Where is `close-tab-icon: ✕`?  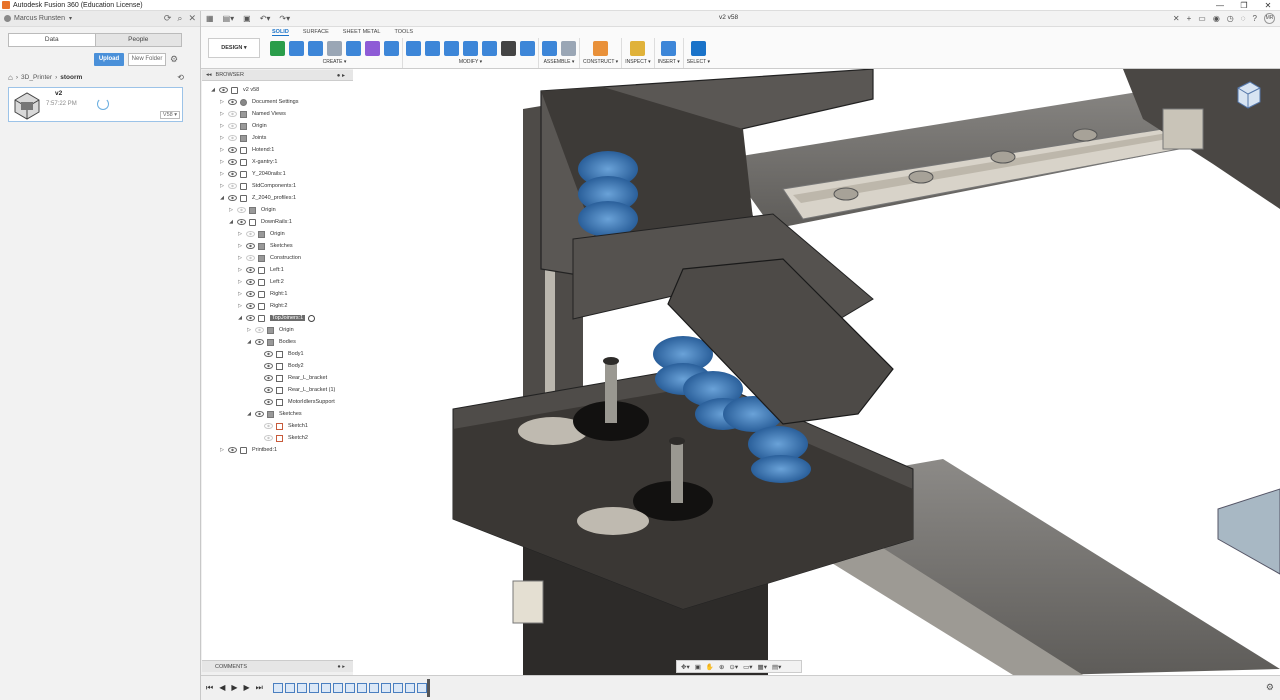 close-tab-icon: ✕ is located at coordinates (1176, 18).